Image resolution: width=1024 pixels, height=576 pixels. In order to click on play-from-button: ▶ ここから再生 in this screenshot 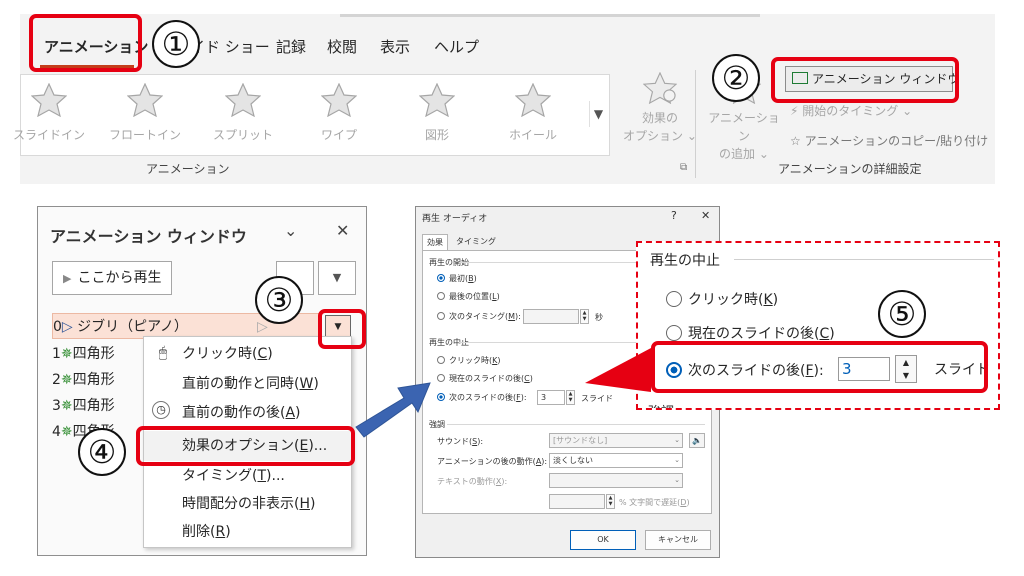, I will do `click(112, 278)`.